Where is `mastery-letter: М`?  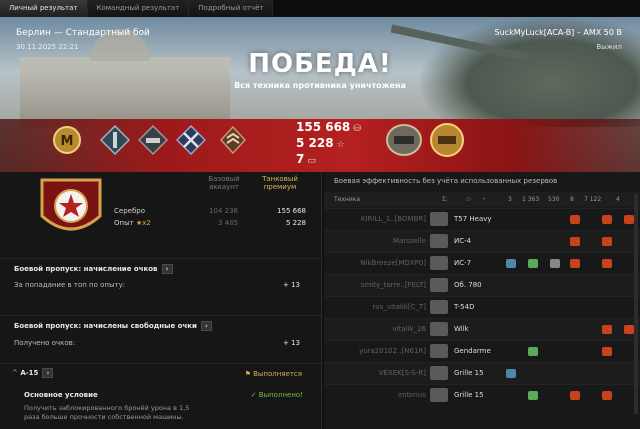
mastery-letter: М is located at coordinates (67, 141).